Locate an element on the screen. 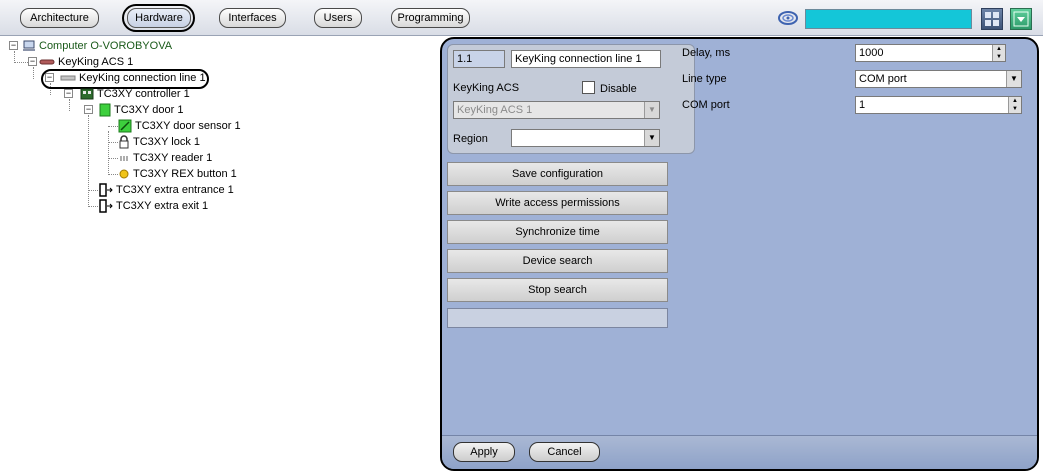 Image resolution: width=1043 pixels, height=475 pixels. device-search-button: Device search is located at coordinates (557, 261).